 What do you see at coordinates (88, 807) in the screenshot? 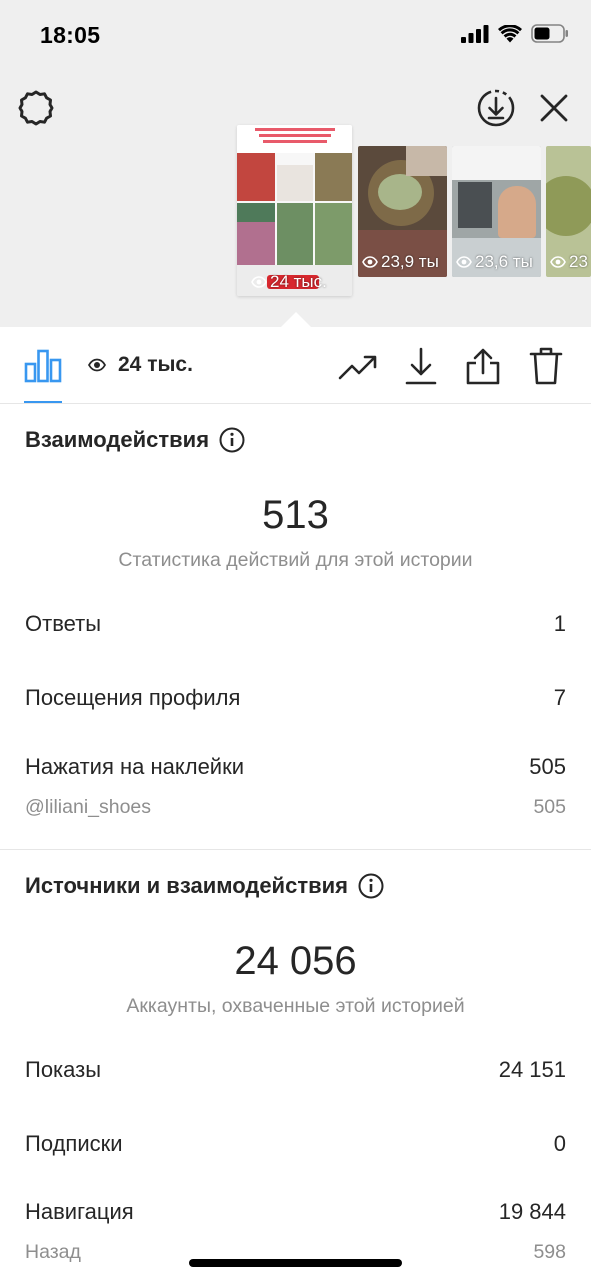
I see `stat-label: @liliani_shoes` at bounding box center [88, 807].